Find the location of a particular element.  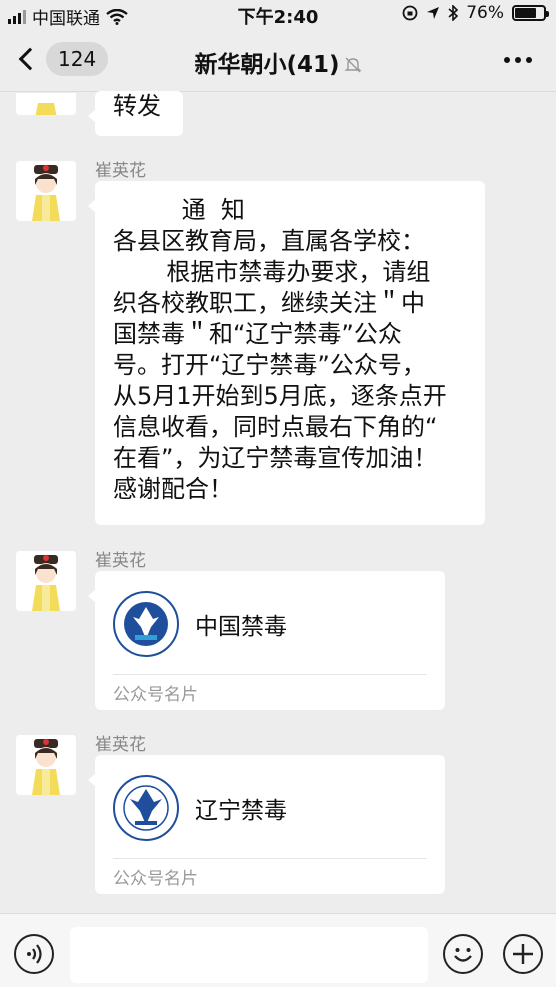

official-account-card: 中国禁毒 公众号名片 is located at coordinates (266, 640).